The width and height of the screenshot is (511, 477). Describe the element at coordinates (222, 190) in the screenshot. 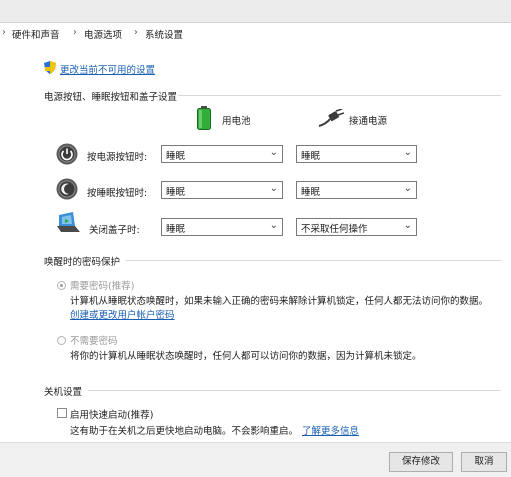

I see `sleep-button-battery-select: 睡眠 ⌄` at that location.